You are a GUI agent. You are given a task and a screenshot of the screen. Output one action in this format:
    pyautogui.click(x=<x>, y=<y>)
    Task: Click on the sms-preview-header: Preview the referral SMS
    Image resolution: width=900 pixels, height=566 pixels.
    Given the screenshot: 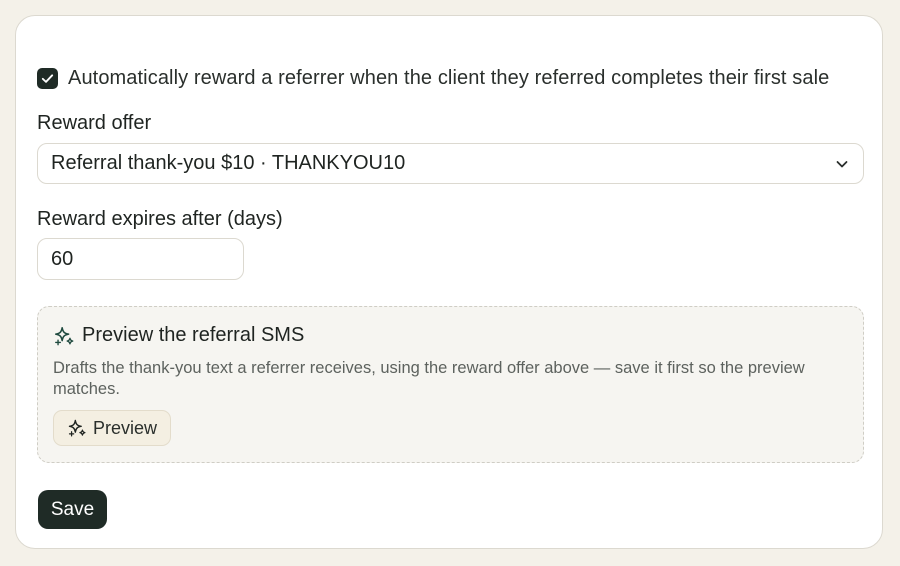 What is the action you would take?
    pyautogui.click(x=178, y=335)
    